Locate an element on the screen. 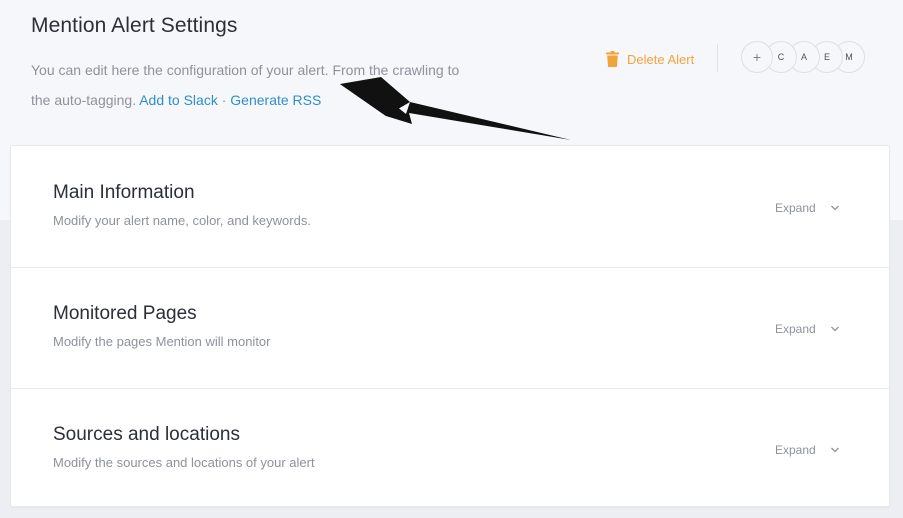 The width and height of the screenshot is (903, 518). add-to-slack-link: Add to Slack is located at coordinates (178, 100).